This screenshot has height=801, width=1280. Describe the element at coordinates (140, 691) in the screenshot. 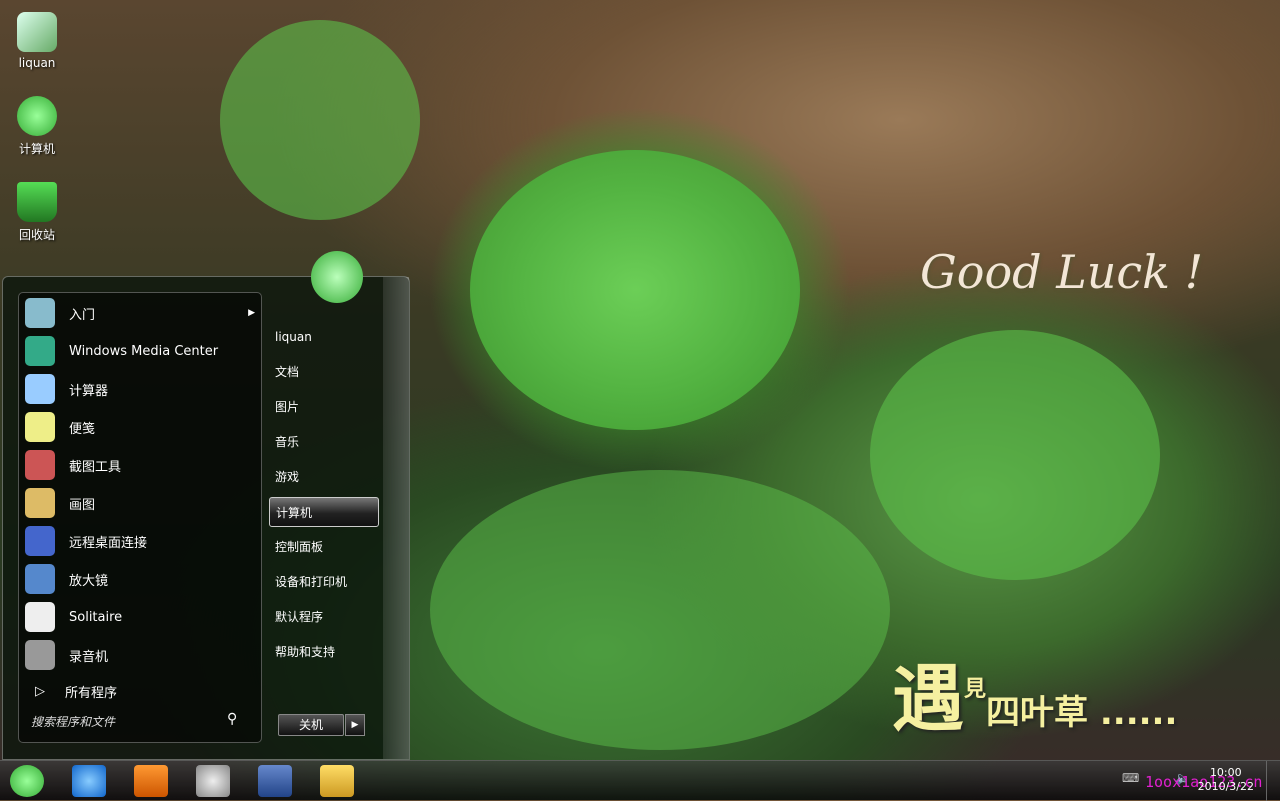

I see `all-programs-button: ▷ 所有程序` at that location.